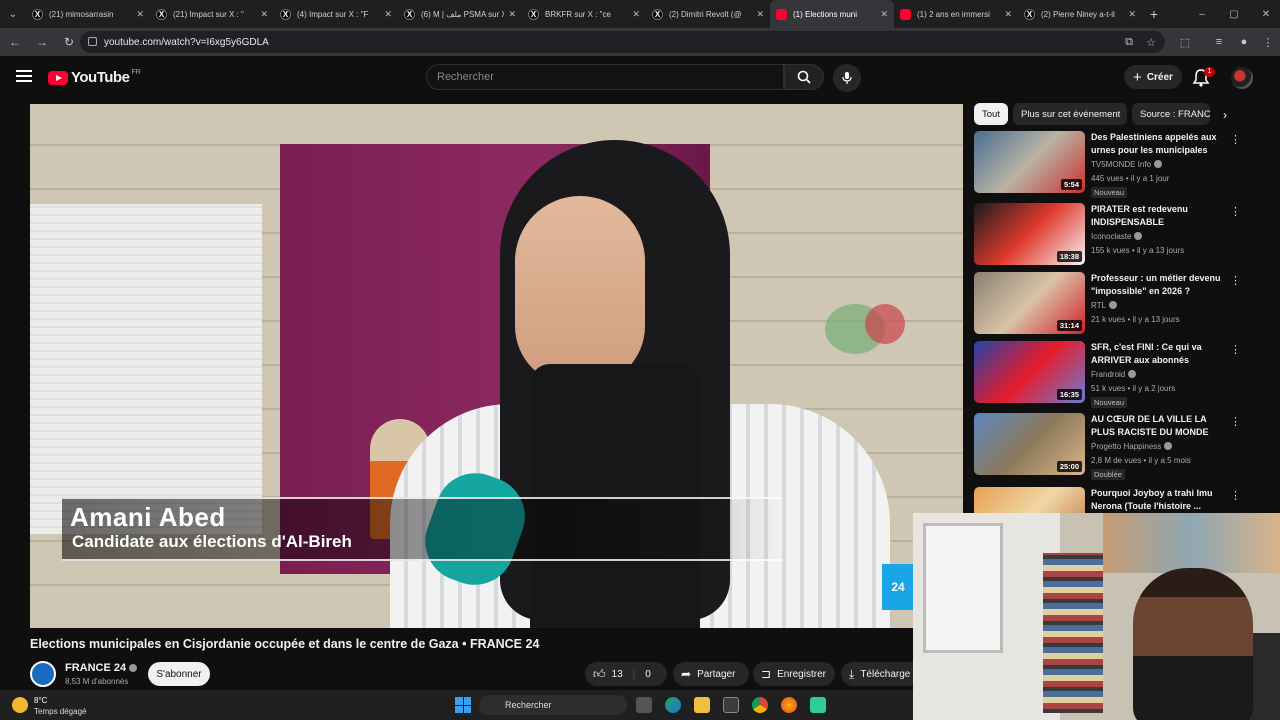 The image size is (1280, 720). Describe the element at coordinates (1268, 42) in the screenshot. I see `browser-menu-icon: ⋮` at that location.